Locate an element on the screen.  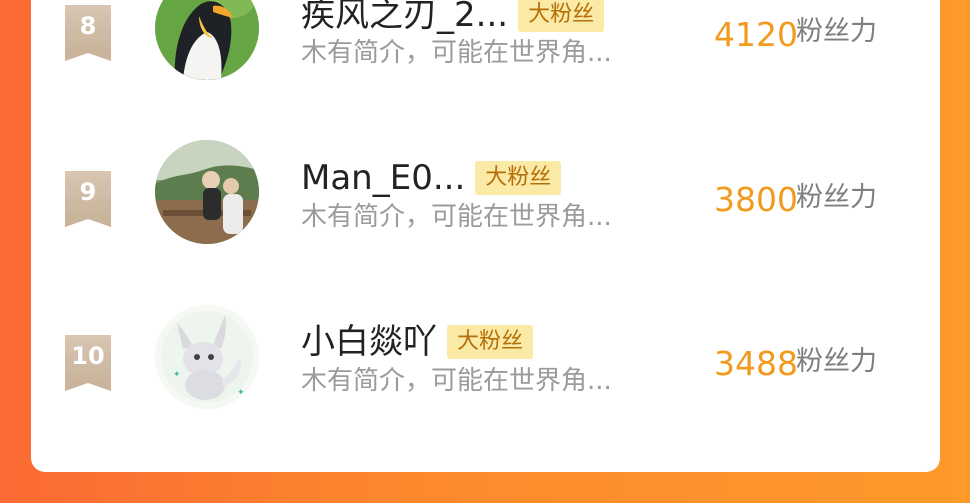
rank-badge: 9 is located at coordinates (88, 199).